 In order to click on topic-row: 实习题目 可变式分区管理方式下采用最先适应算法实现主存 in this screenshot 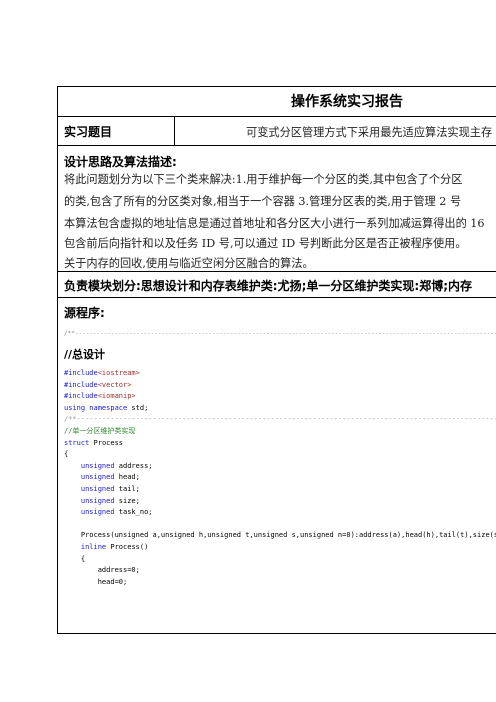, I will do `click(277, 130)`.